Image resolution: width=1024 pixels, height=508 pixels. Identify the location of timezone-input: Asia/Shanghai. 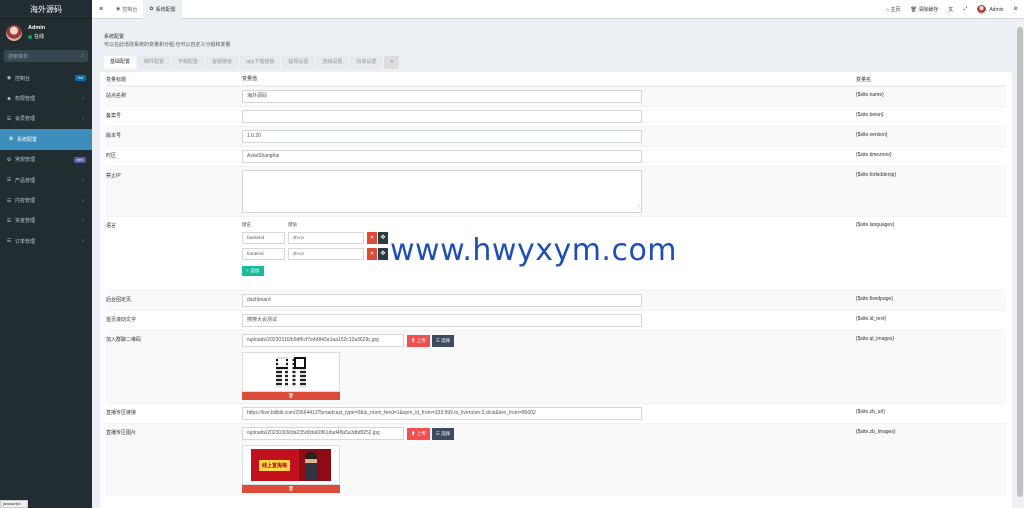
(442, 156).